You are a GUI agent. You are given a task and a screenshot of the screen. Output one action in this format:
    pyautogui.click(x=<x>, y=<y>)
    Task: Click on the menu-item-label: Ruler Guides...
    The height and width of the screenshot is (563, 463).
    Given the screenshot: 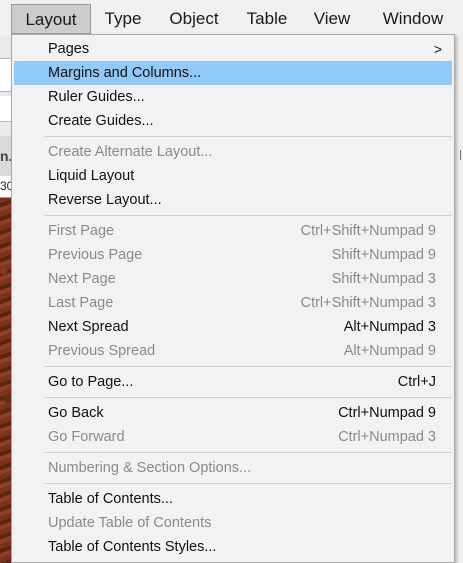 What is the action you would take?
    pyautogui.click(x=96, y=97)
    